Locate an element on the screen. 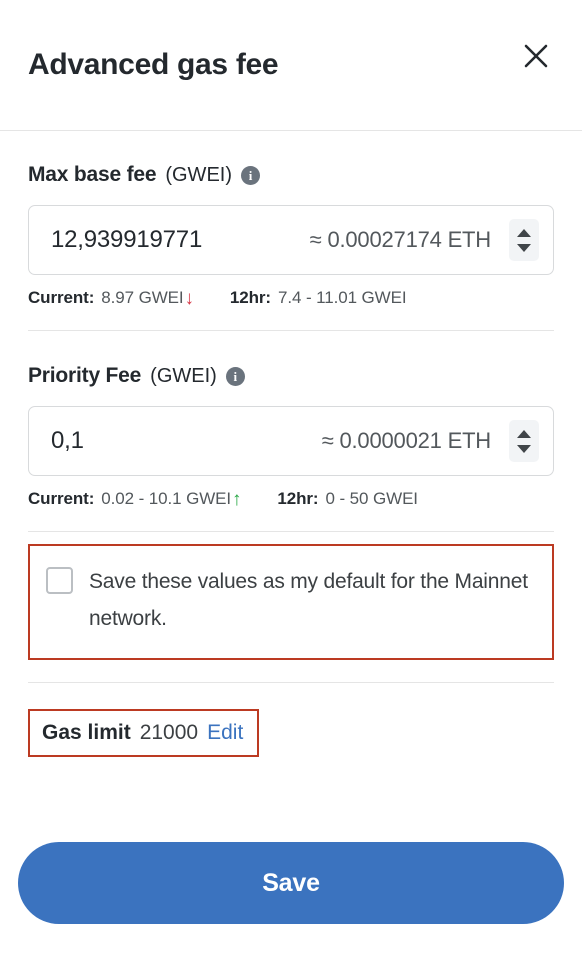 Image resolution: width=582 pixels, height=954 pixels. max-base-fee-range-group: 12hr: 7.4 - 11.01 GWEI is located at coordinates (318, 298).